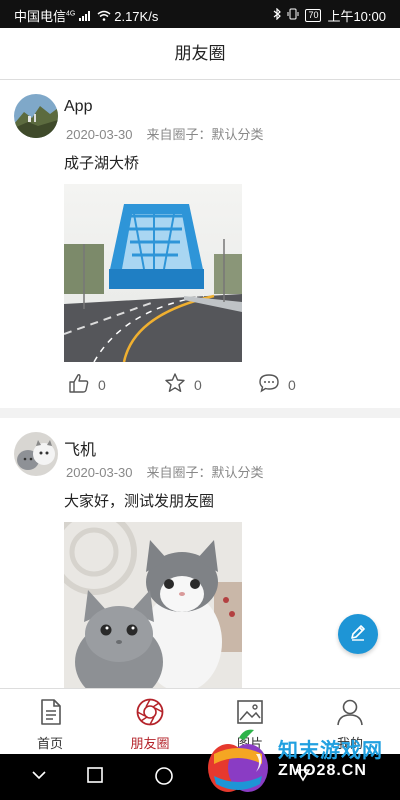  What do you see at coordinates (313, 15) in the screenshot?
I see `battery-icon: 70` at bounding box center [313, 15].